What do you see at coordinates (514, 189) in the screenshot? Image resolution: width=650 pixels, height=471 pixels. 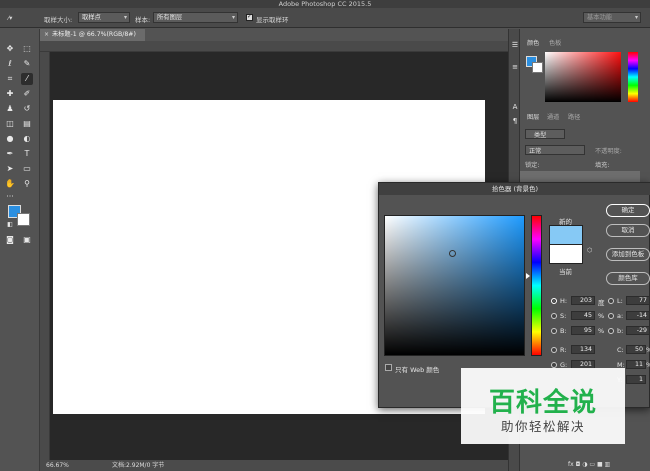 I see `dialog-title: 拾色器 (背景色)` at bounding box center [514, 189].